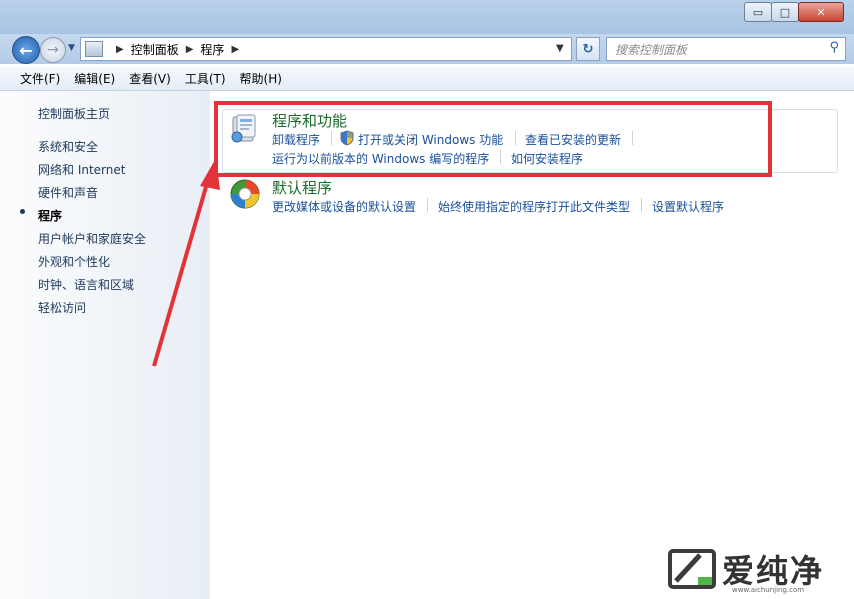  Describe the element at coordinates (821, 12) in the screenshot. I see `close-button: ✕` at that location.